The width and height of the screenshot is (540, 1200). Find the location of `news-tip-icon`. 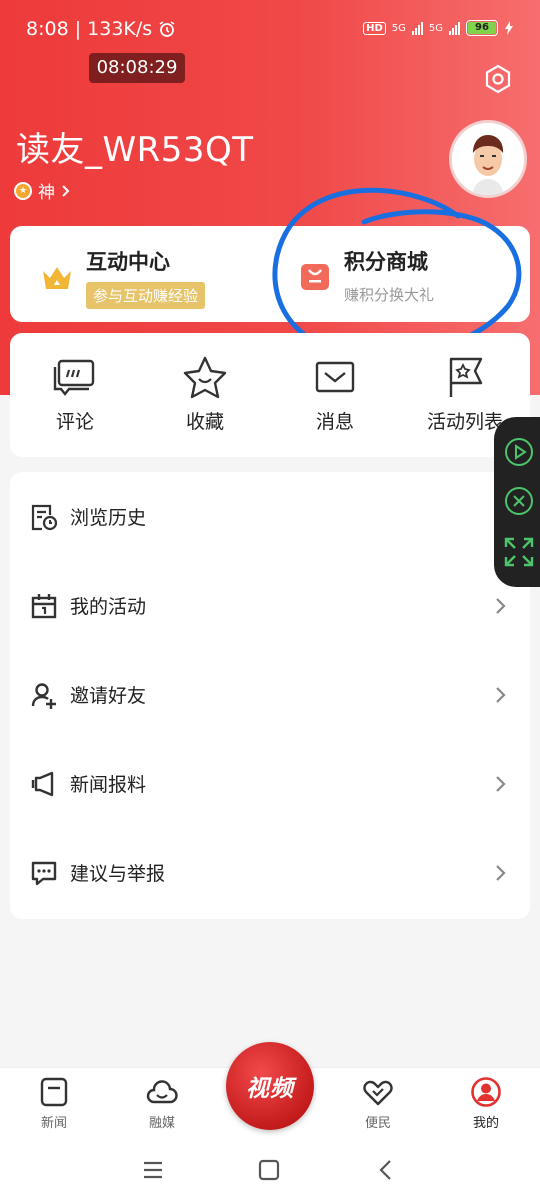

news-tip-icon is located at coordinates (42, 783).